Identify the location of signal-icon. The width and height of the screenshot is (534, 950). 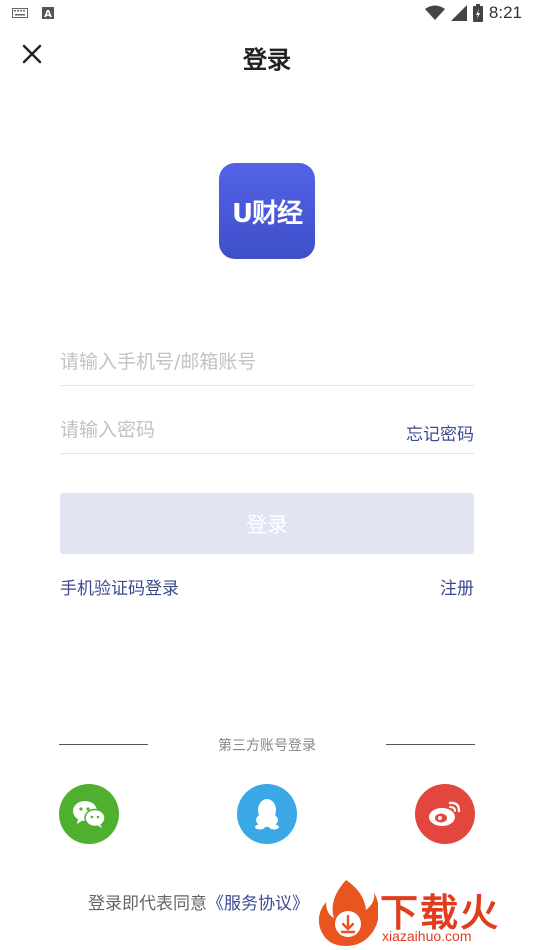
(458, 13).